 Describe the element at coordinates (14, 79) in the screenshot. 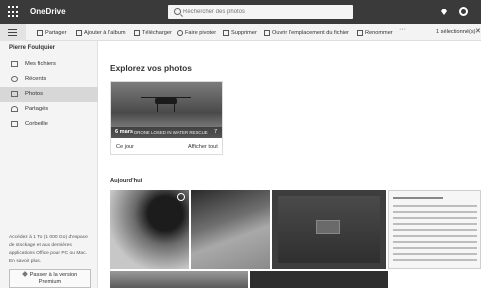

I see `clock-icon` at that location.